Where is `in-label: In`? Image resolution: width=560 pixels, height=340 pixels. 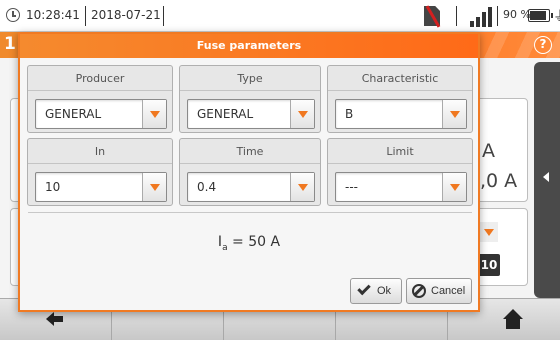 in-label: In is located at coordinates (100, 151).